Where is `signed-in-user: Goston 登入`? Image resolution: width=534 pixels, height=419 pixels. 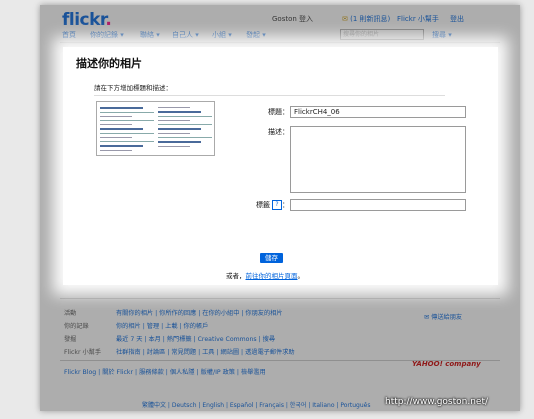 signed-in-user: Goston 登入 is located at coordinates (293, 19).